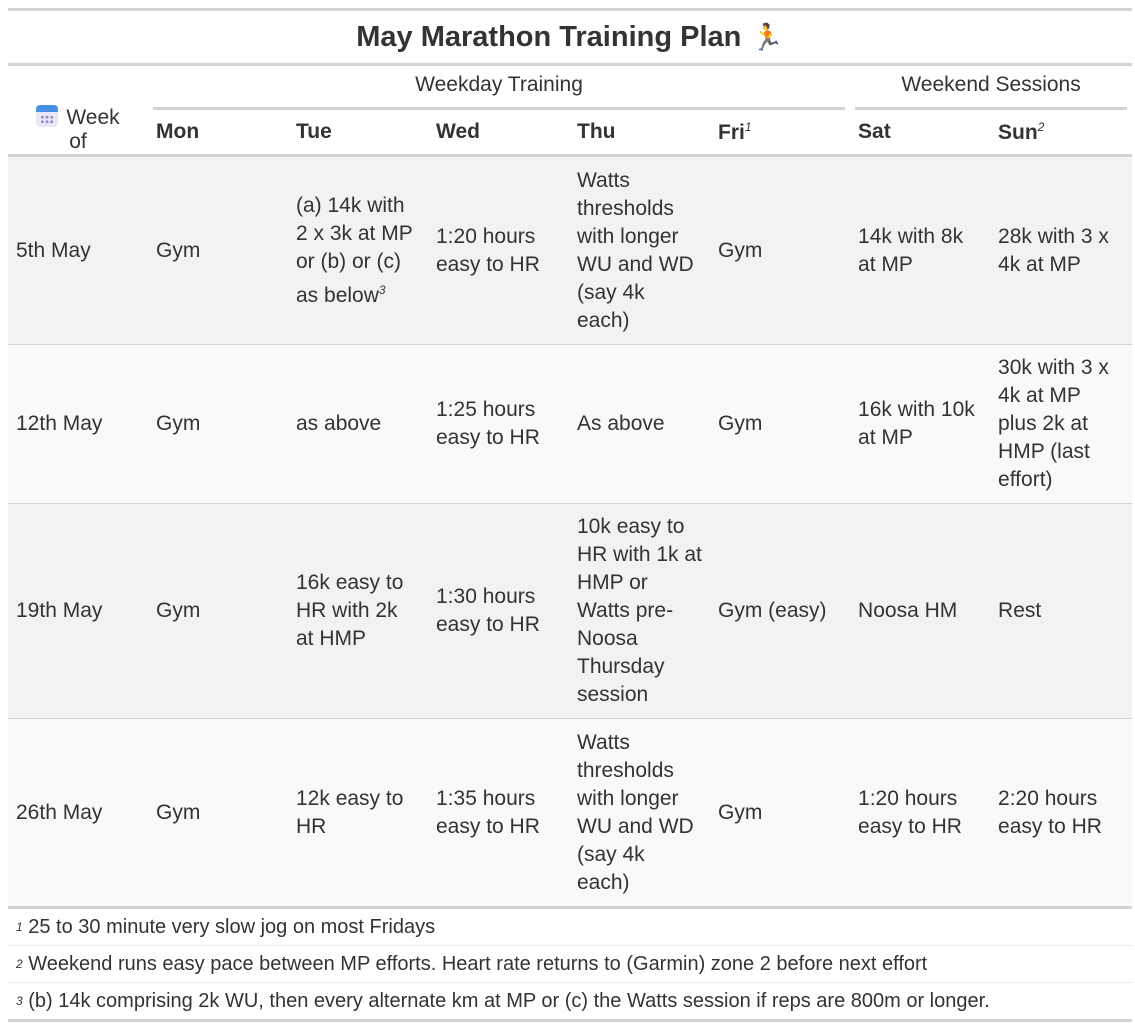 This screenshot has height=1030, width=1135. What do you see at coordinates (1061, 133) in the screenshot?
I see `col-sun: Sun2` at bounding box center [1061, 133].